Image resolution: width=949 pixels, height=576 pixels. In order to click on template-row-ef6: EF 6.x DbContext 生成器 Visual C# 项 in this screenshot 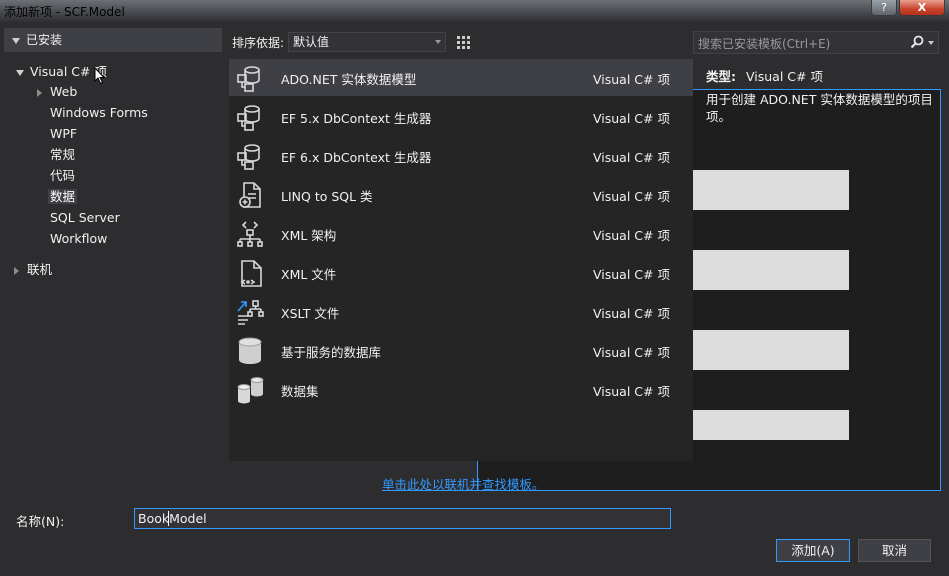, I will do `click(461, 155)`.